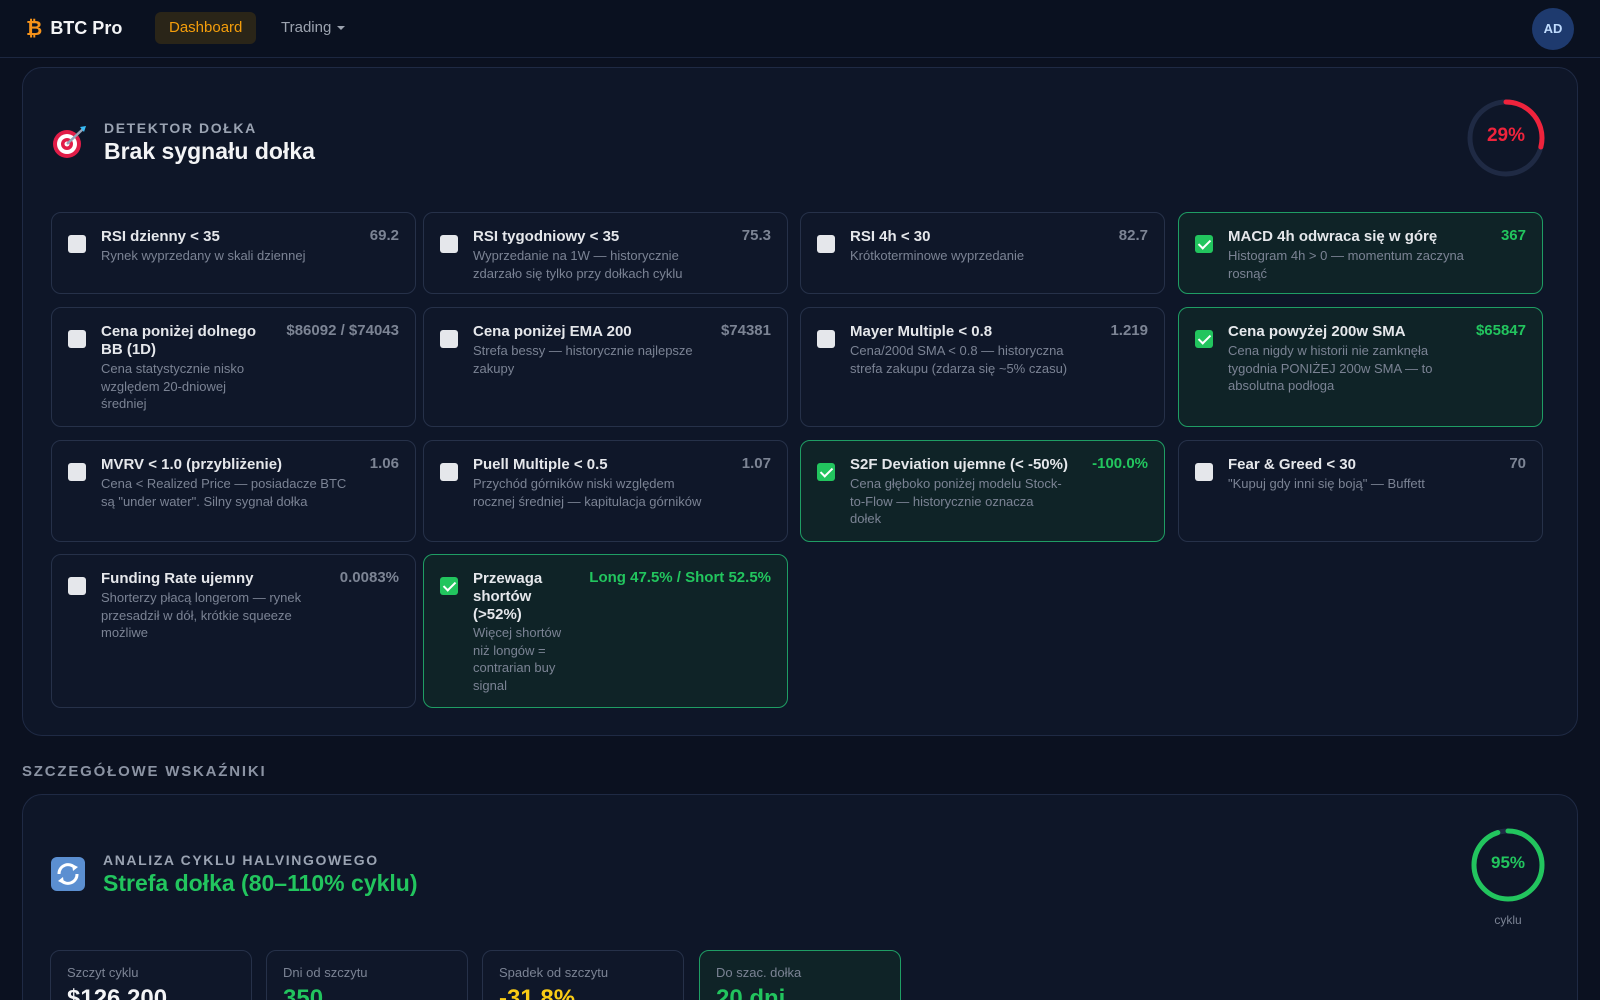  What do you see at coordinates (341, 28) in the screenshot?
I see `chevron-down-icon` at bounding box center [341, 28].